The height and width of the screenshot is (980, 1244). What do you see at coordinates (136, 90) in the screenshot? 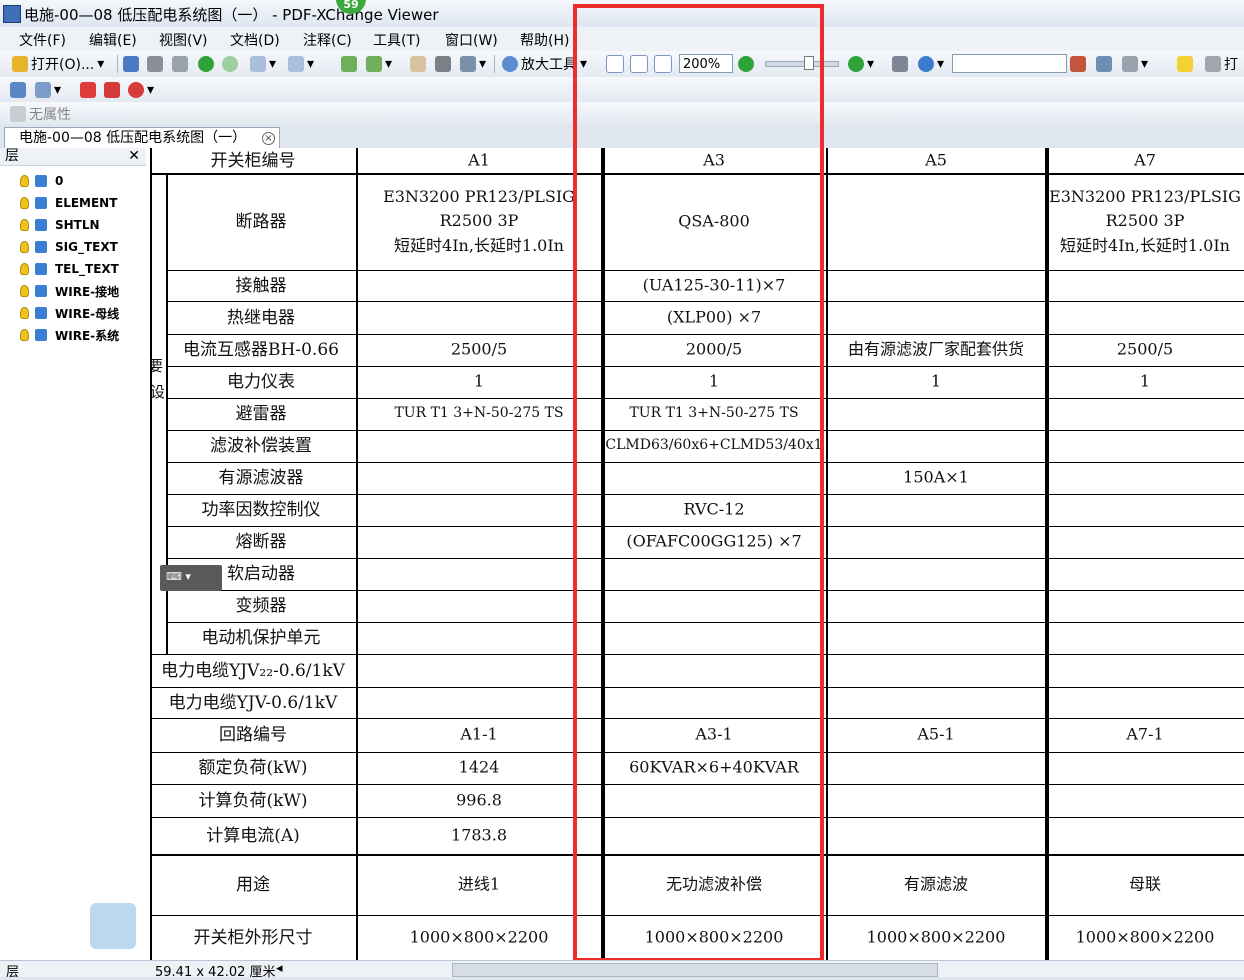
I see `shape-icon` at bounding box center [136, 90].